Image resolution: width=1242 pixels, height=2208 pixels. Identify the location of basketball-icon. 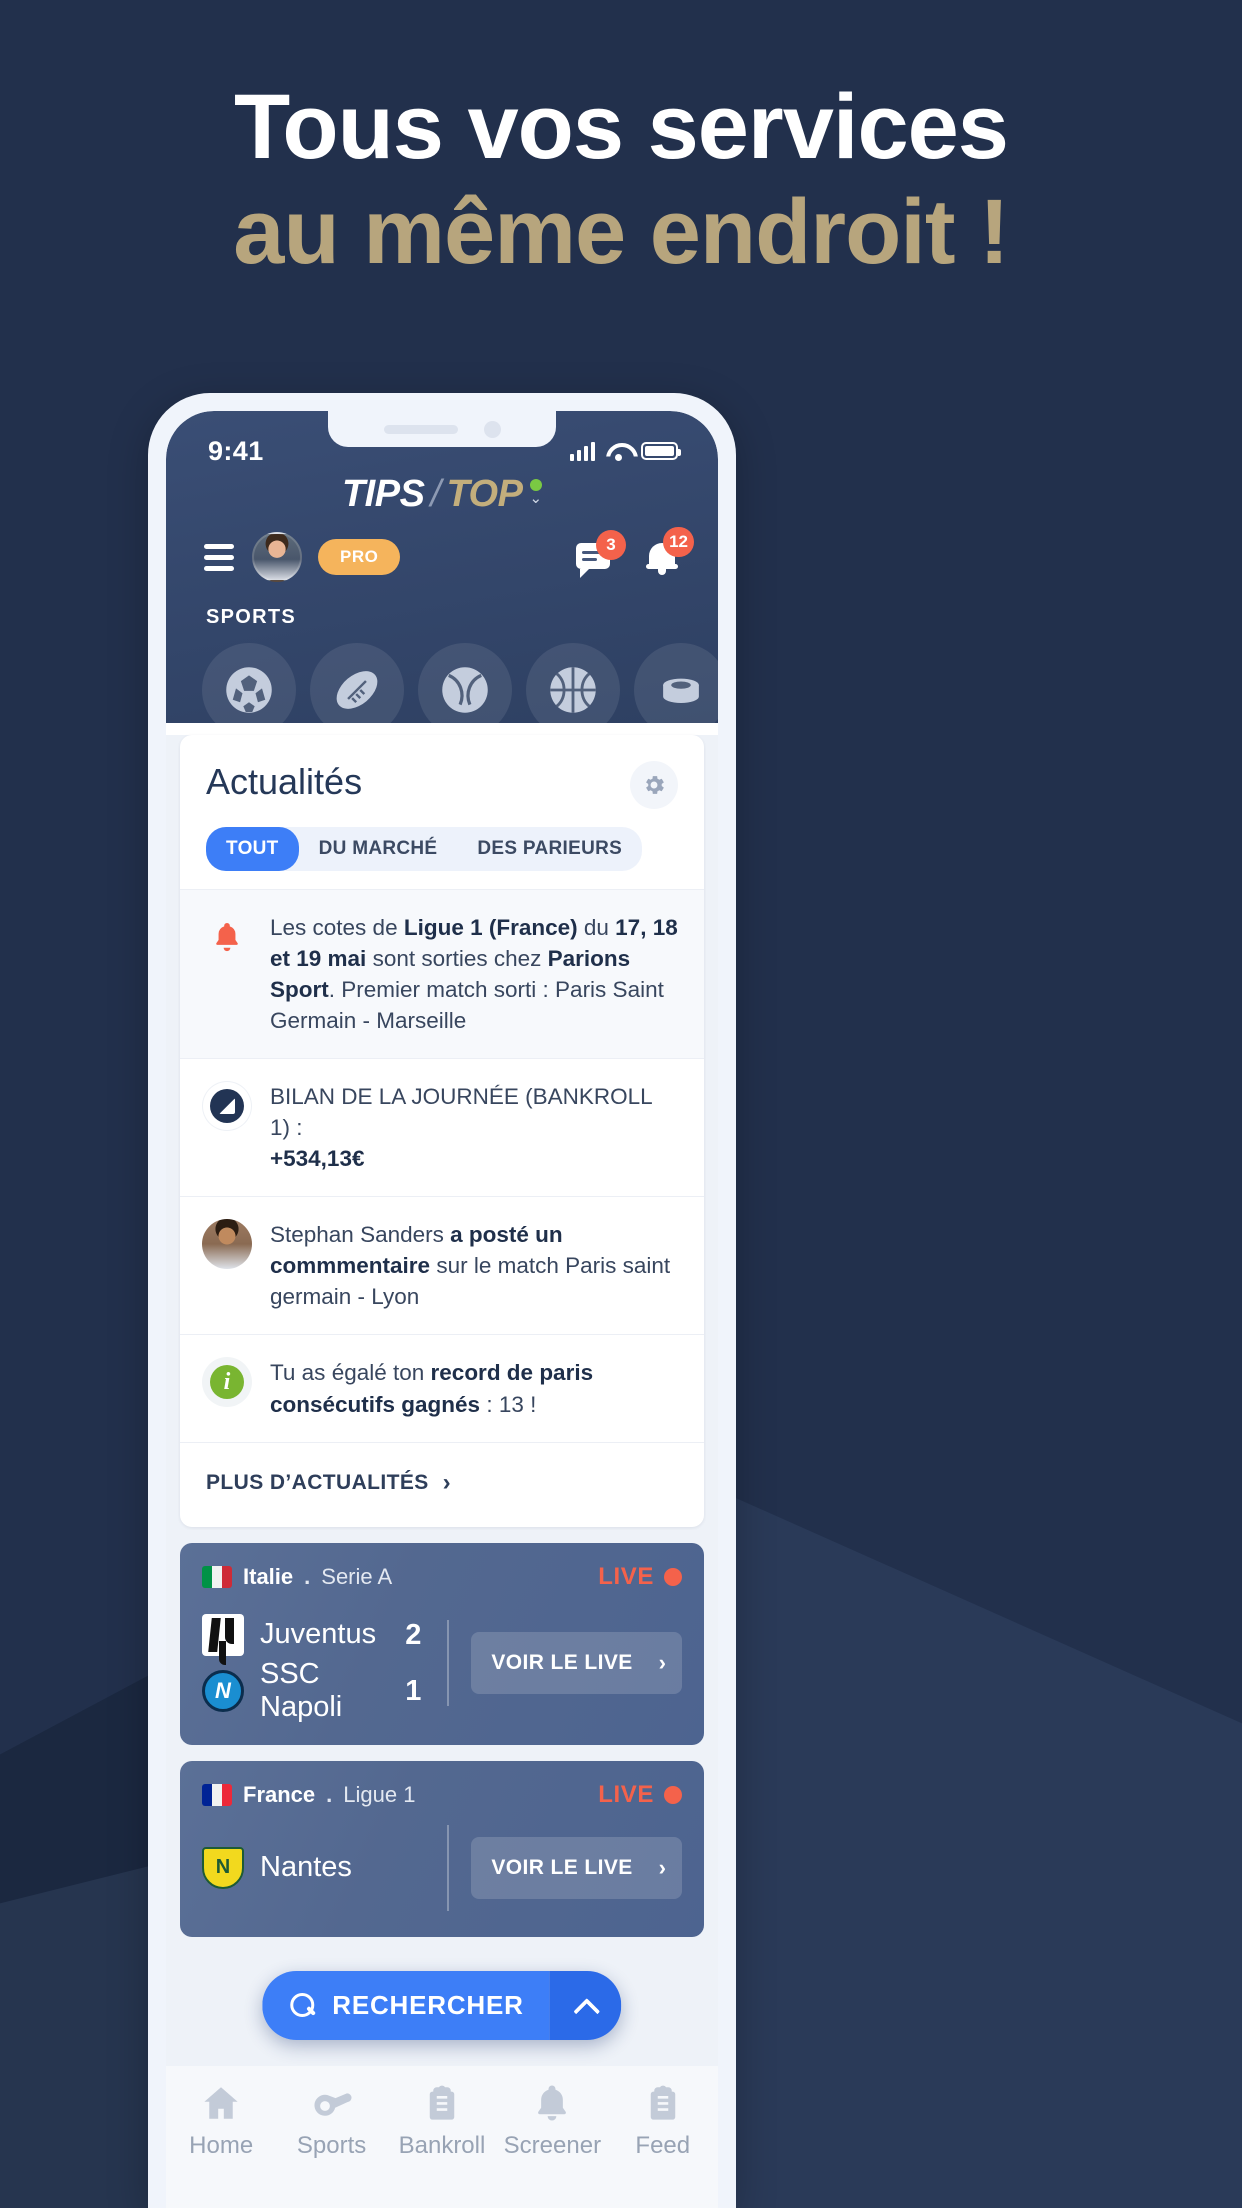
(573, 690).